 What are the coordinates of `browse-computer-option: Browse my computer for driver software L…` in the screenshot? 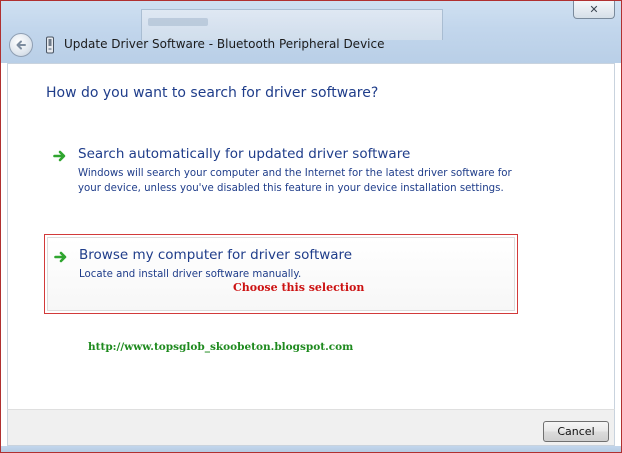 It's located at (281, 274).